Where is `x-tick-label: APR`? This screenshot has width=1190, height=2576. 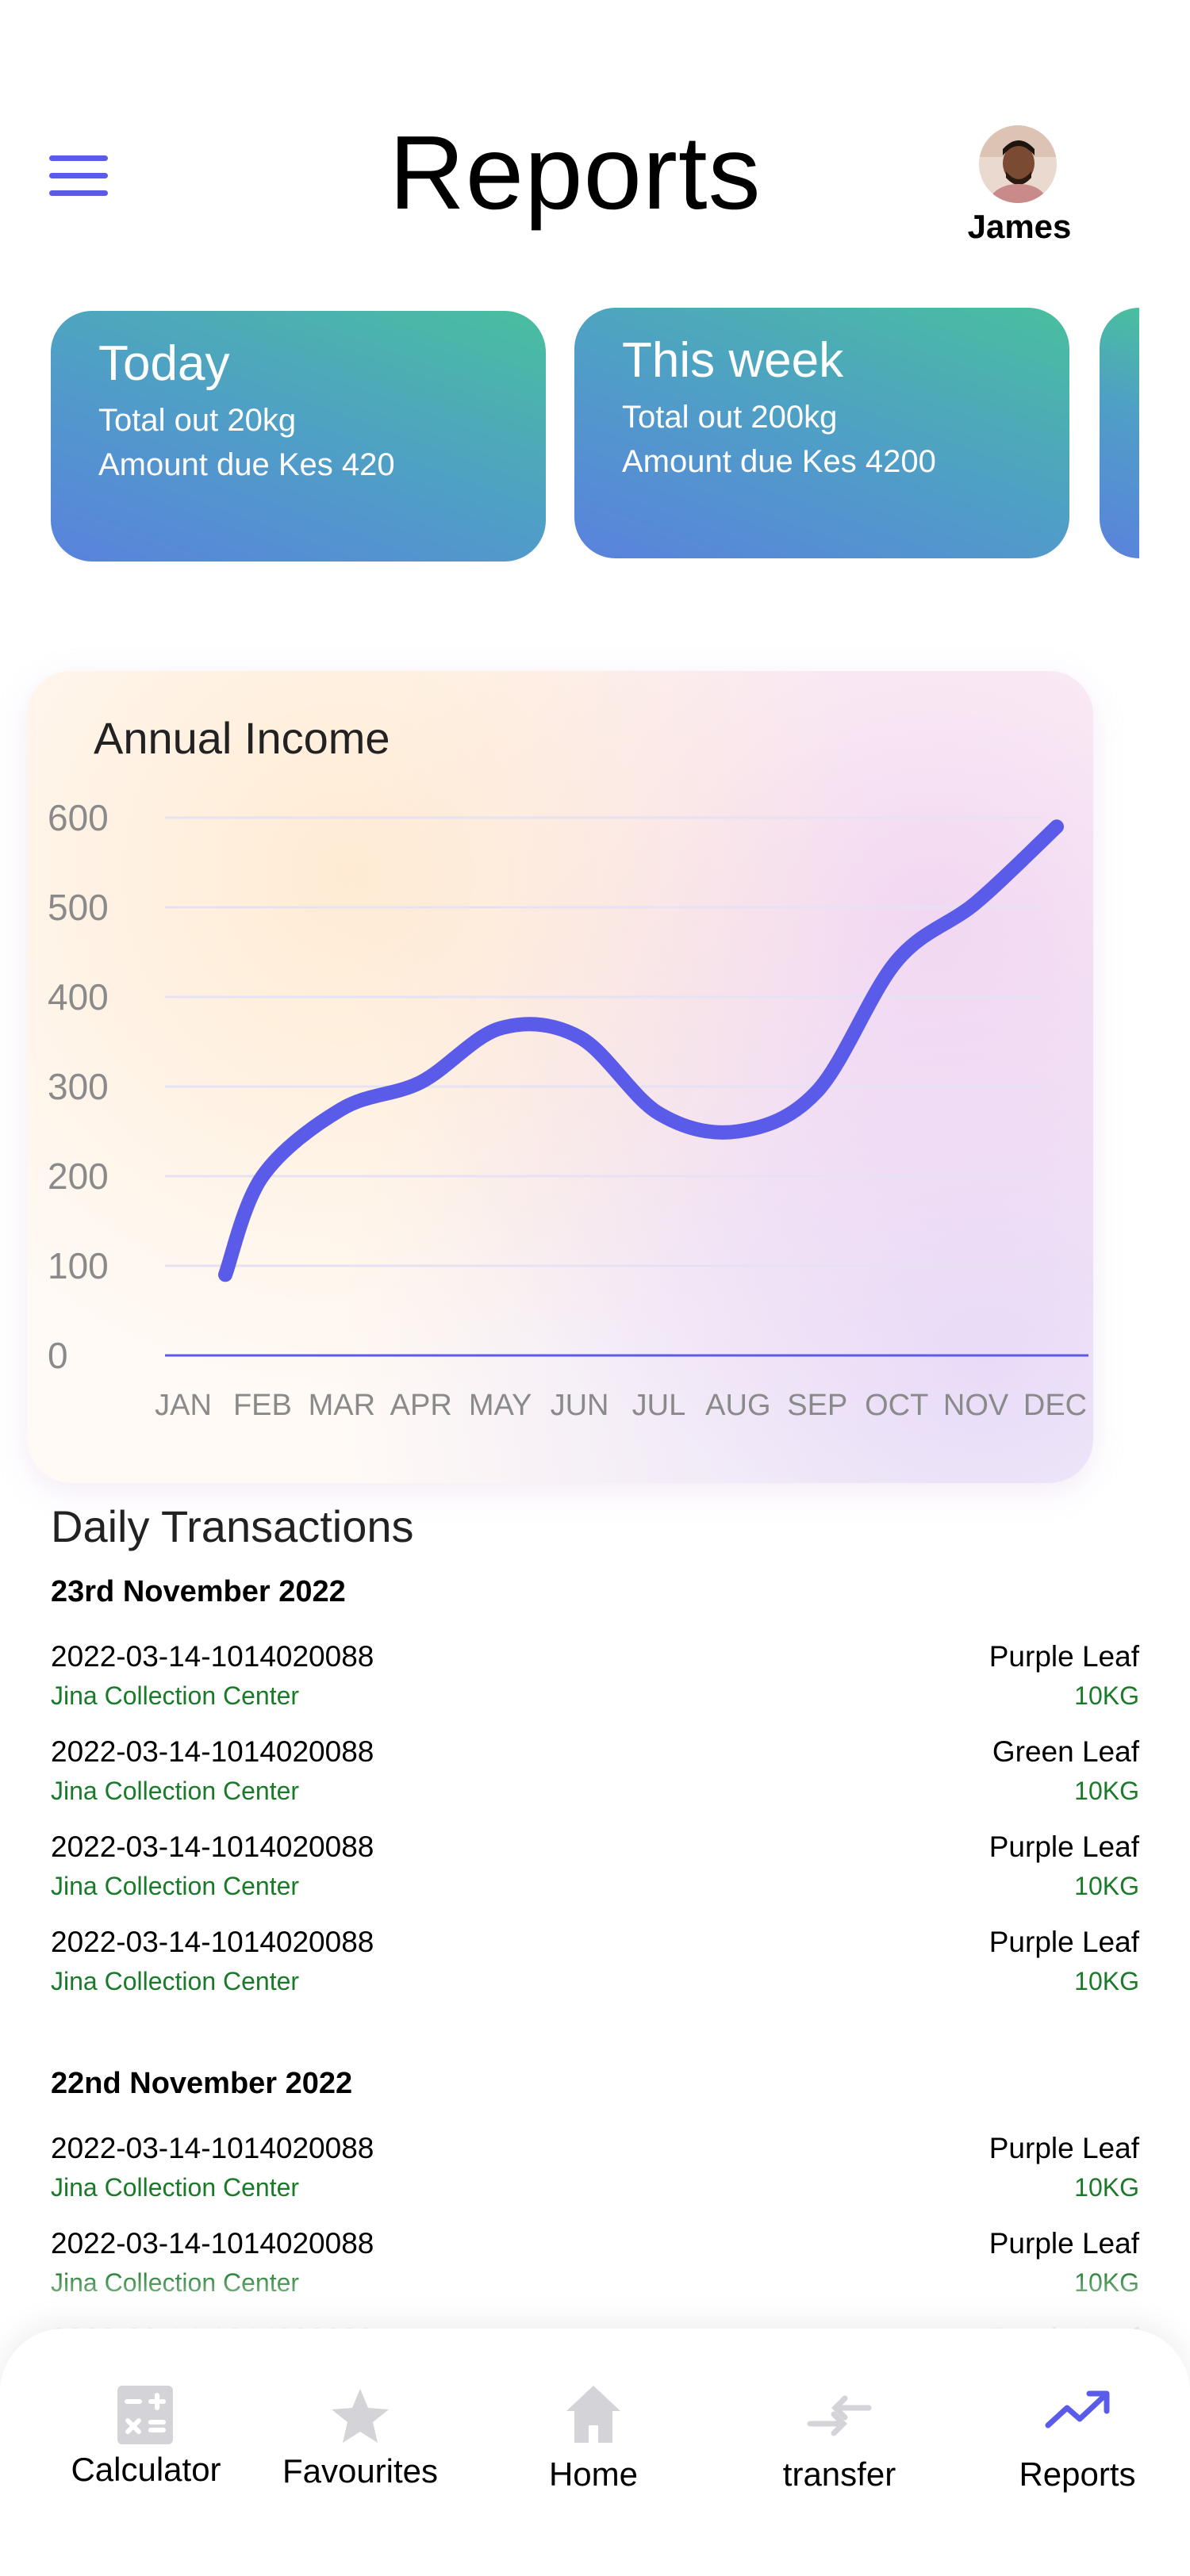 x-tick-label: APR is located at coordinates (421, 1405).